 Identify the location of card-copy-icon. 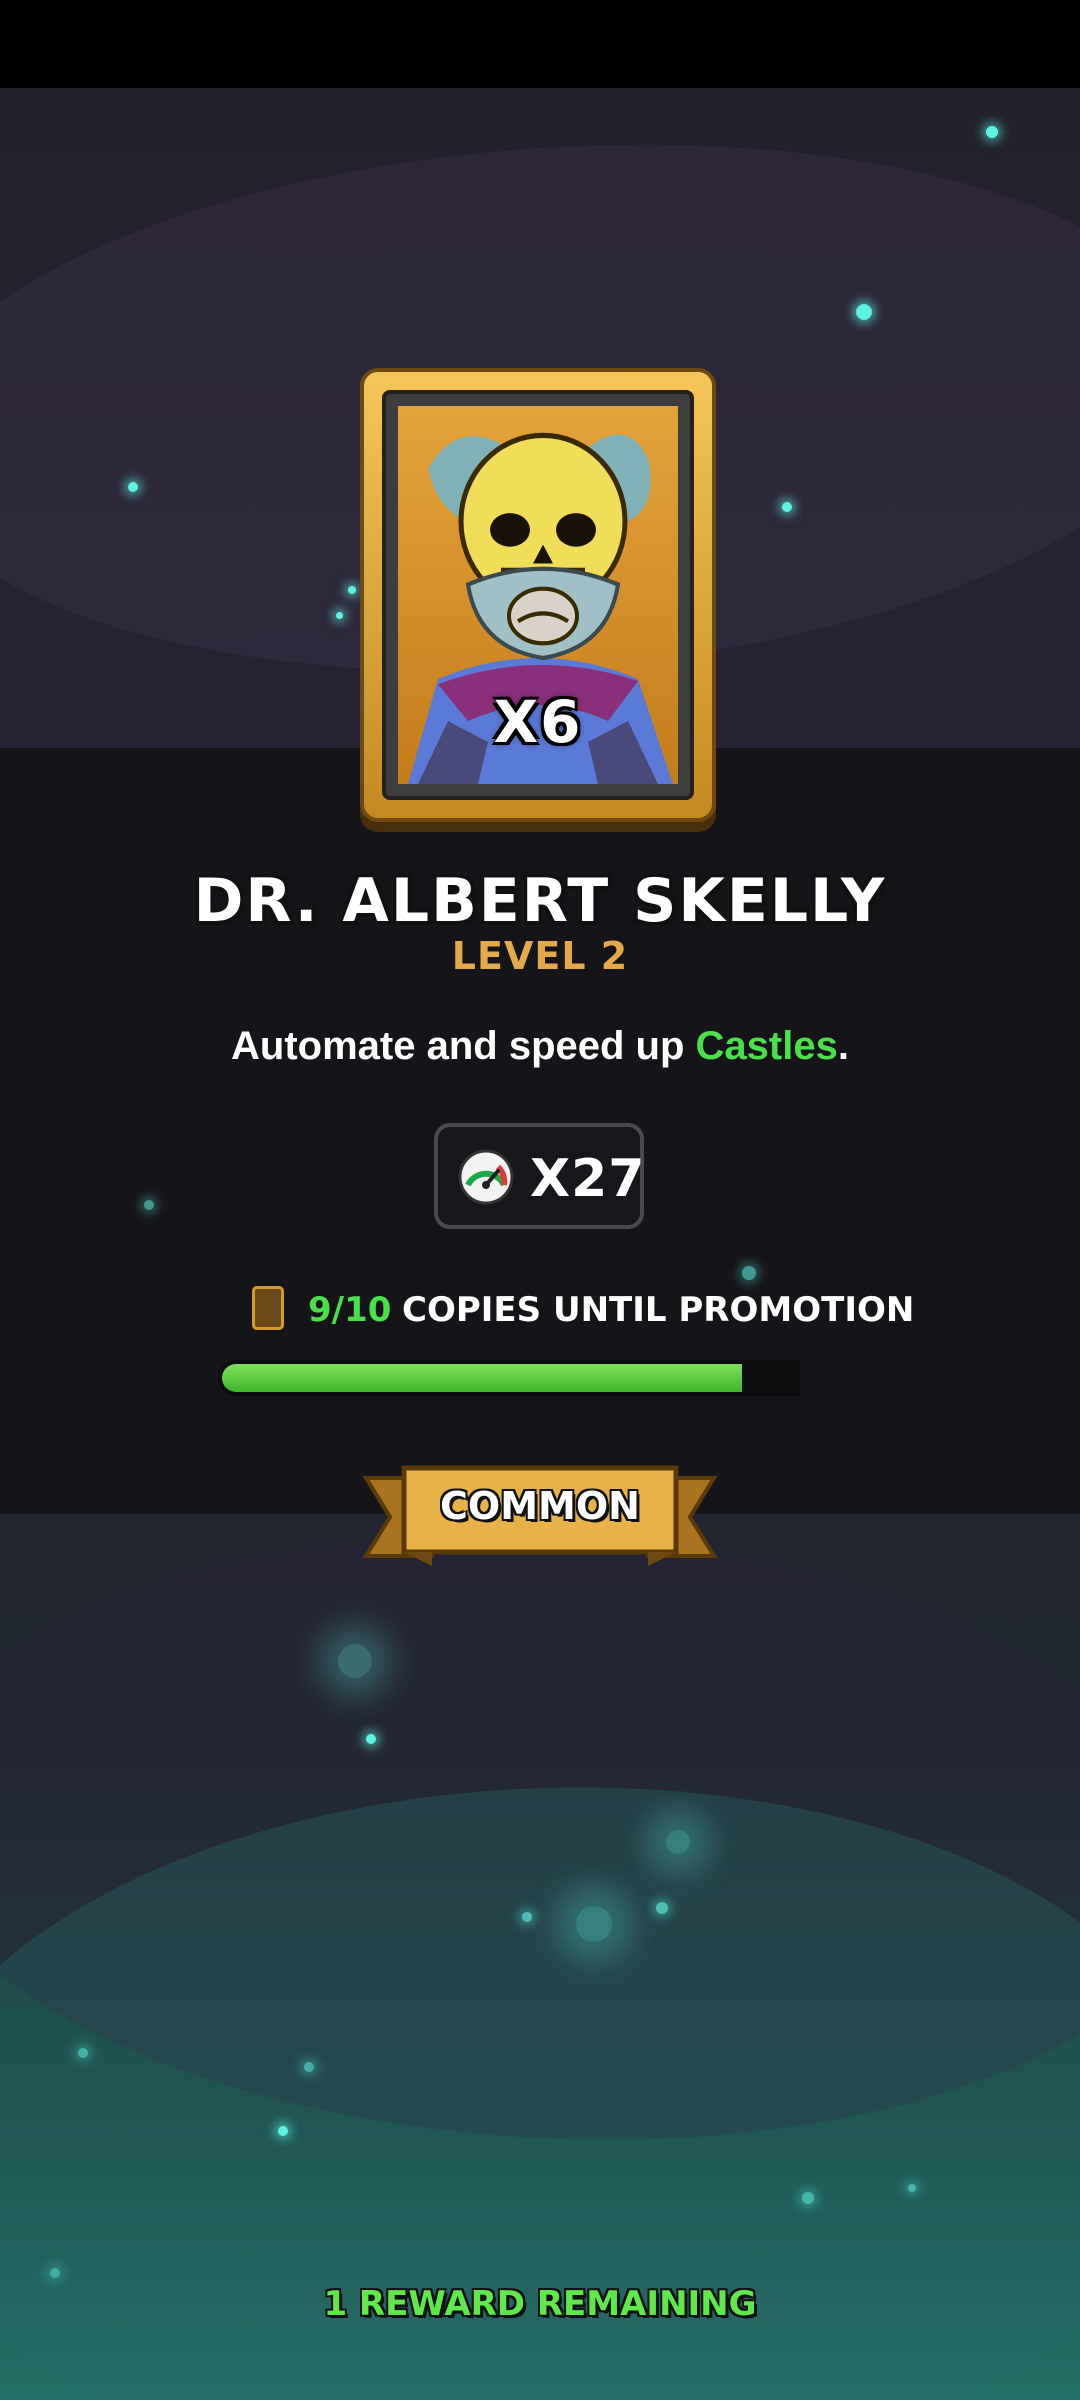
(268, 1308).